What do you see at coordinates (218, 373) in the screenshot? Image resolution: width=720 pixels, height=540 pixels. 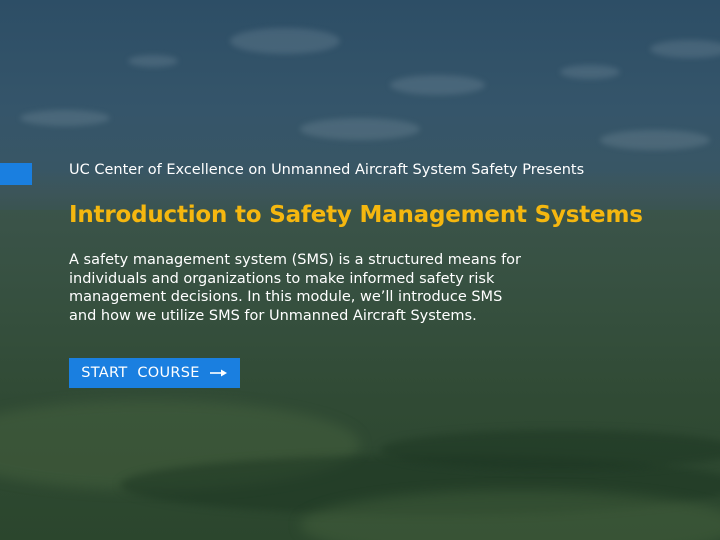 I see `arrow-right-icon` at bounding box center [218, 373].